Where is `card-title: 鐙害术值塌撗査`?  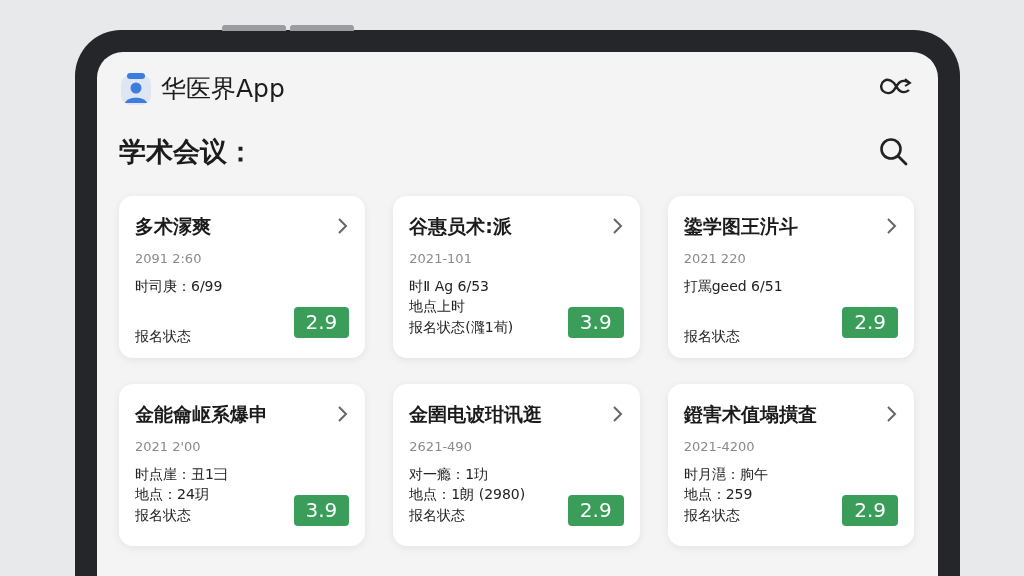
card-title: 鐙害术值塌撗査 is located at coordinates (750, 414).